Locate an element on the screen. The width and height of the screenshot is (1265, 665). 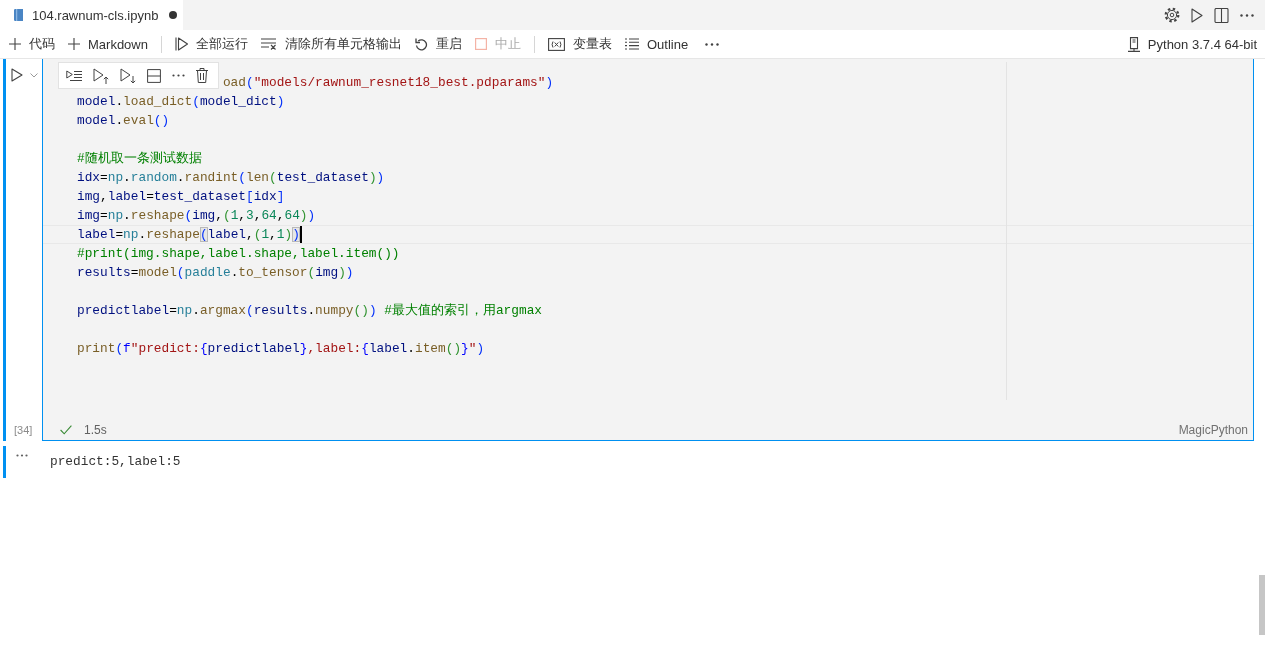
code-line: #print(img.shape,label.shape,label.item()) is located at coordinates (238, 253).